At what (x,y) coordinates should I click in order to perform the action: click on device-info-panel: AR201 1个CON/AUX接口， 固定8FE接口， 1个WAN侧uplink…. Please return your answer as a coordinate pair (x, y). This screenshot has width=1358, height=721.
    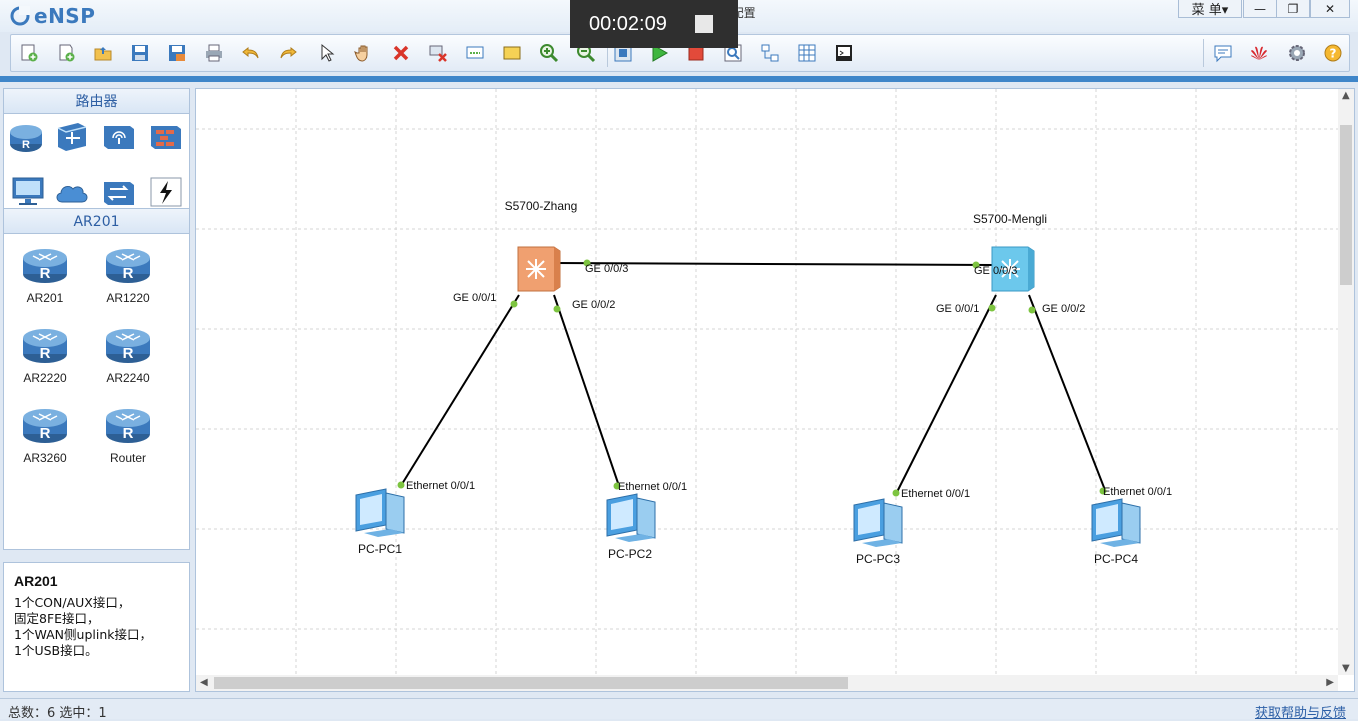
    Looking at the image, I should click on (96, 627).